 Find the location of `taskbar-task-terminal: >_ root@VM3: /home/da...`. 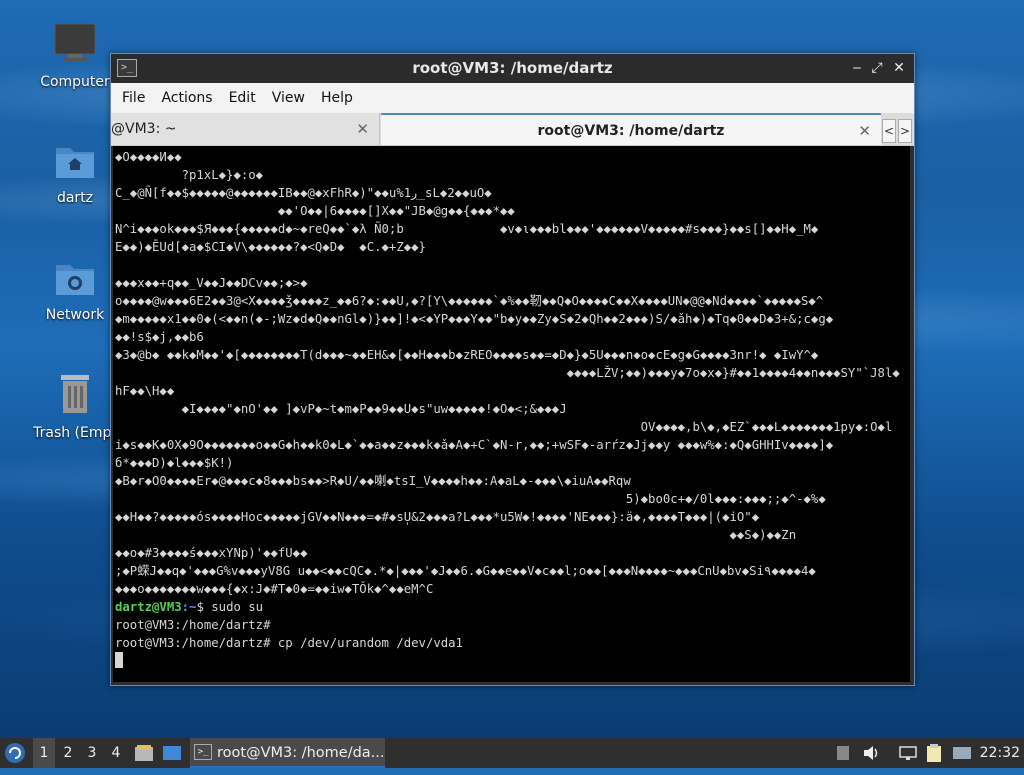

taskbar-task-terminal: >_ root@VM3: /home/da... is located at coordinates (287, 753).